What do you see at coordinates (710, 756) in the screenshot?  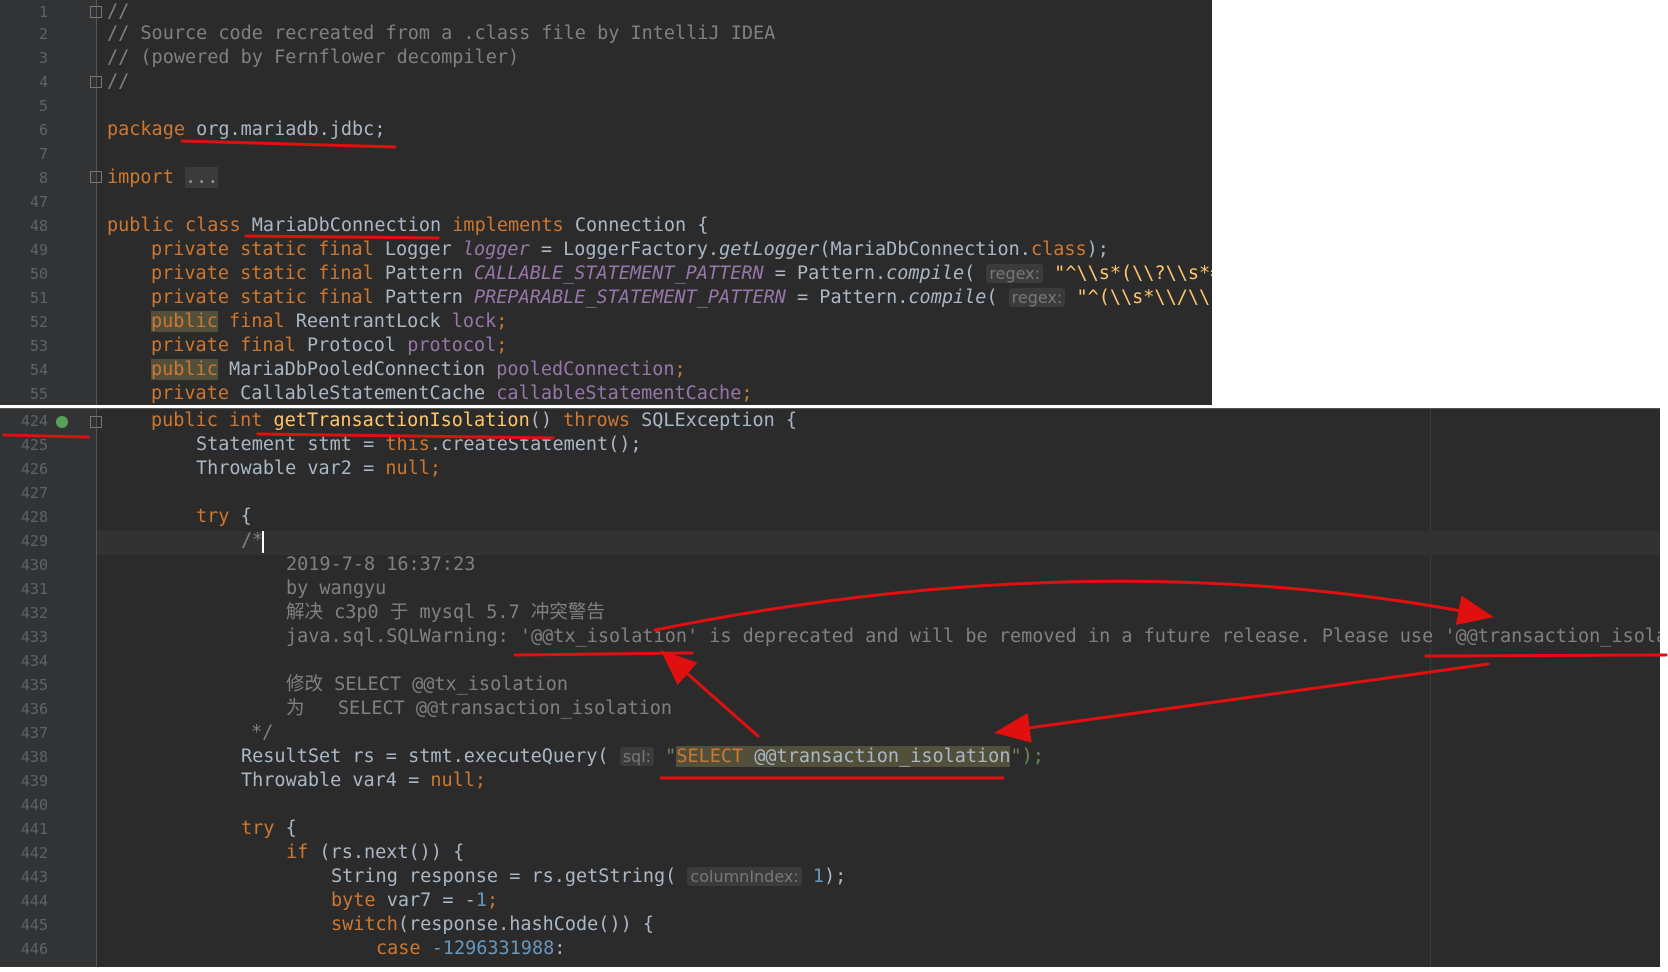 I see `sql-keyword: SELECT` at bounding box center [710, 756].